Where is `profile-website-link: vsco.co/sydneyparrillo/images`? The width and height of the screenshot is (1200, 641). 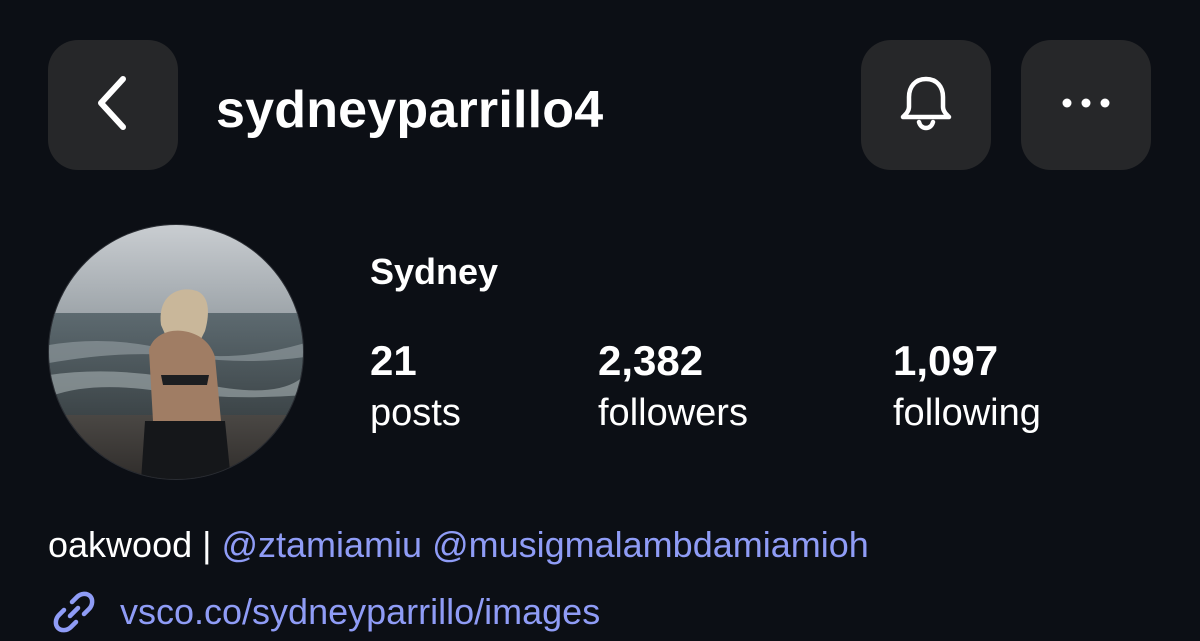
profile-website-link: vsco.co/sydneyparrillo/images is located at coordinates (324, 612).